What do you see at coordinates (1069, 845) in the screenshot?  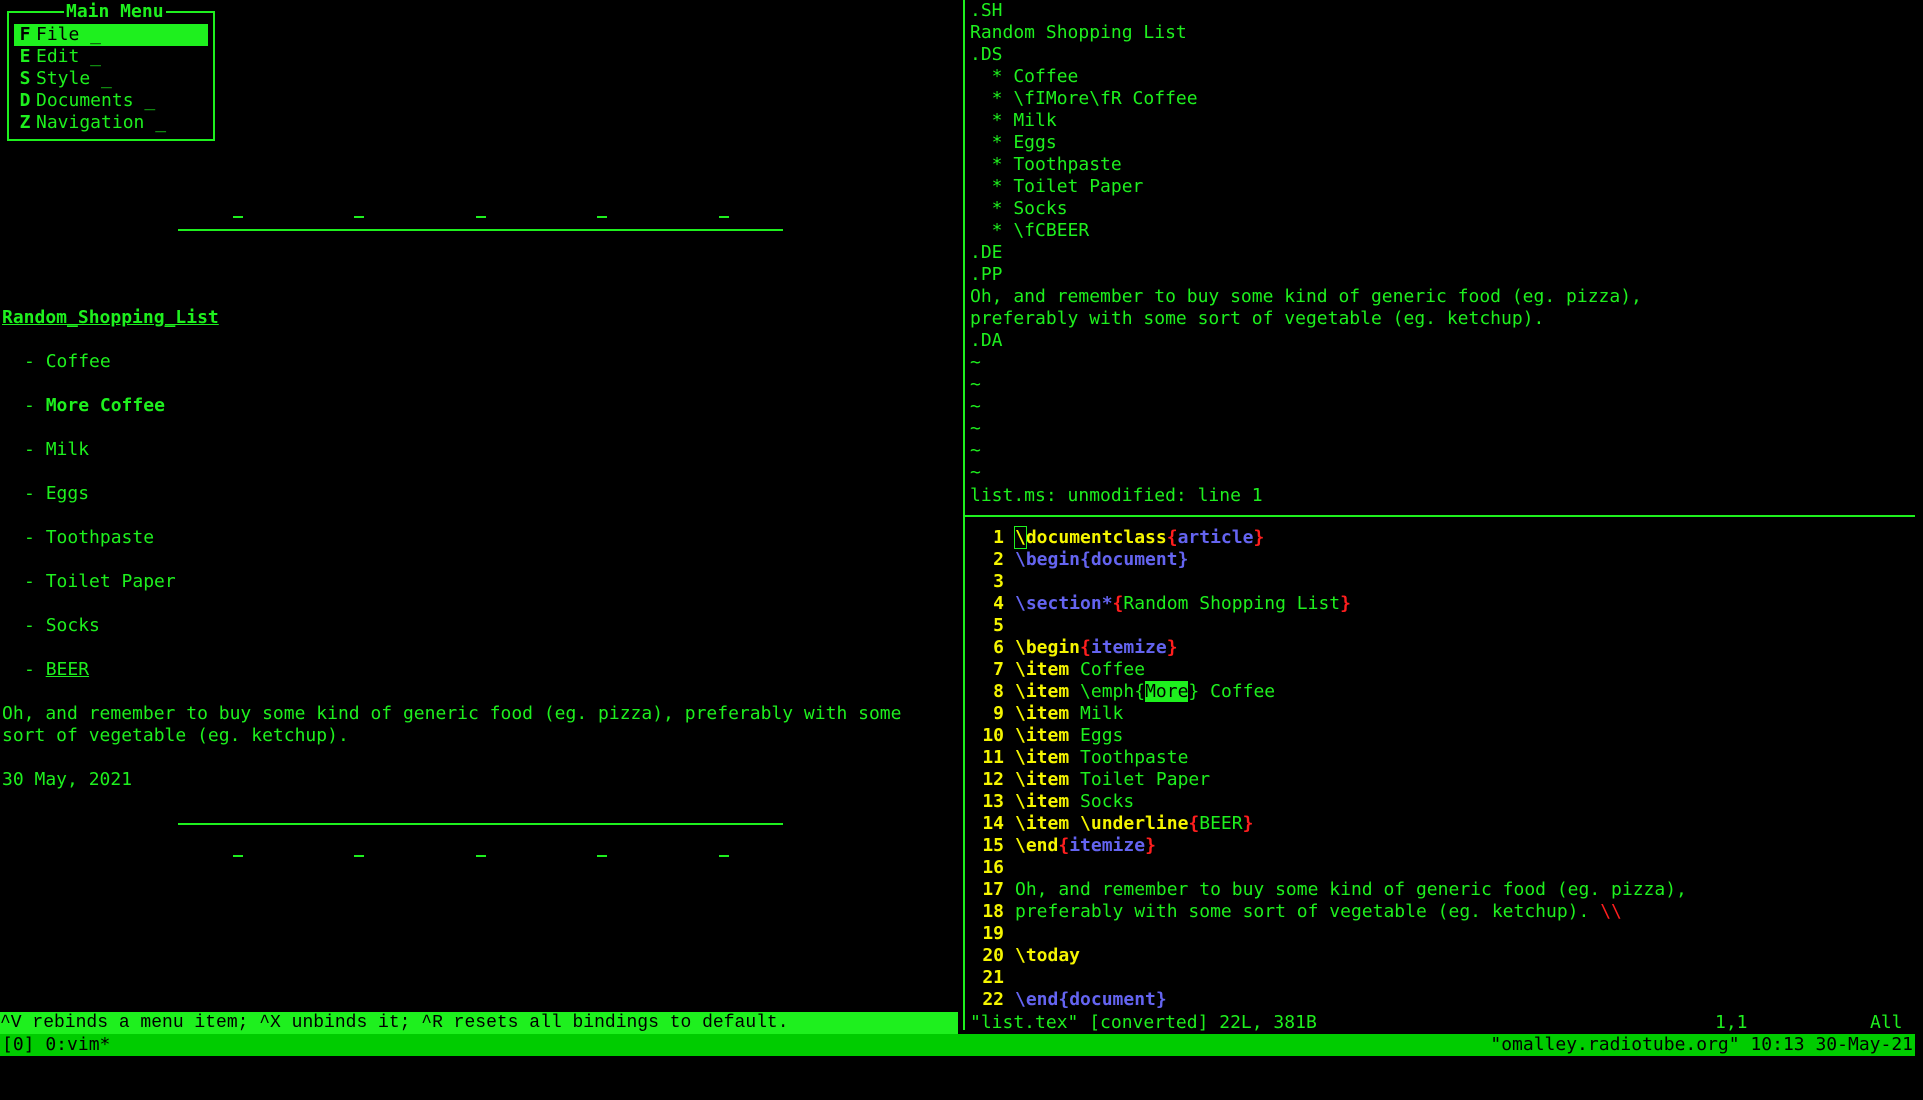 I see `code-line: 15 \end{itemize}` at bounding box center [1069, 845].